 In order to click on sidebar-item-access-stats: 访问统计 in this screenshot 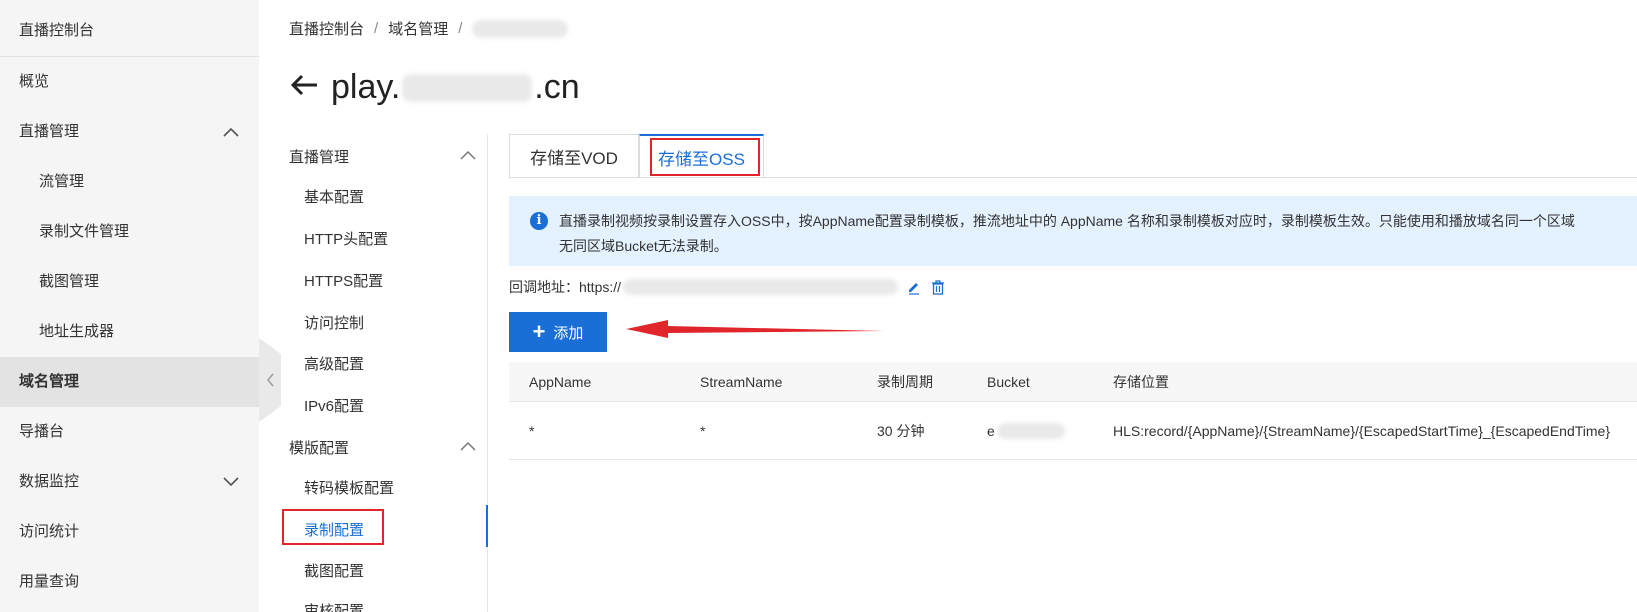, I will do `click(129, 532)`.